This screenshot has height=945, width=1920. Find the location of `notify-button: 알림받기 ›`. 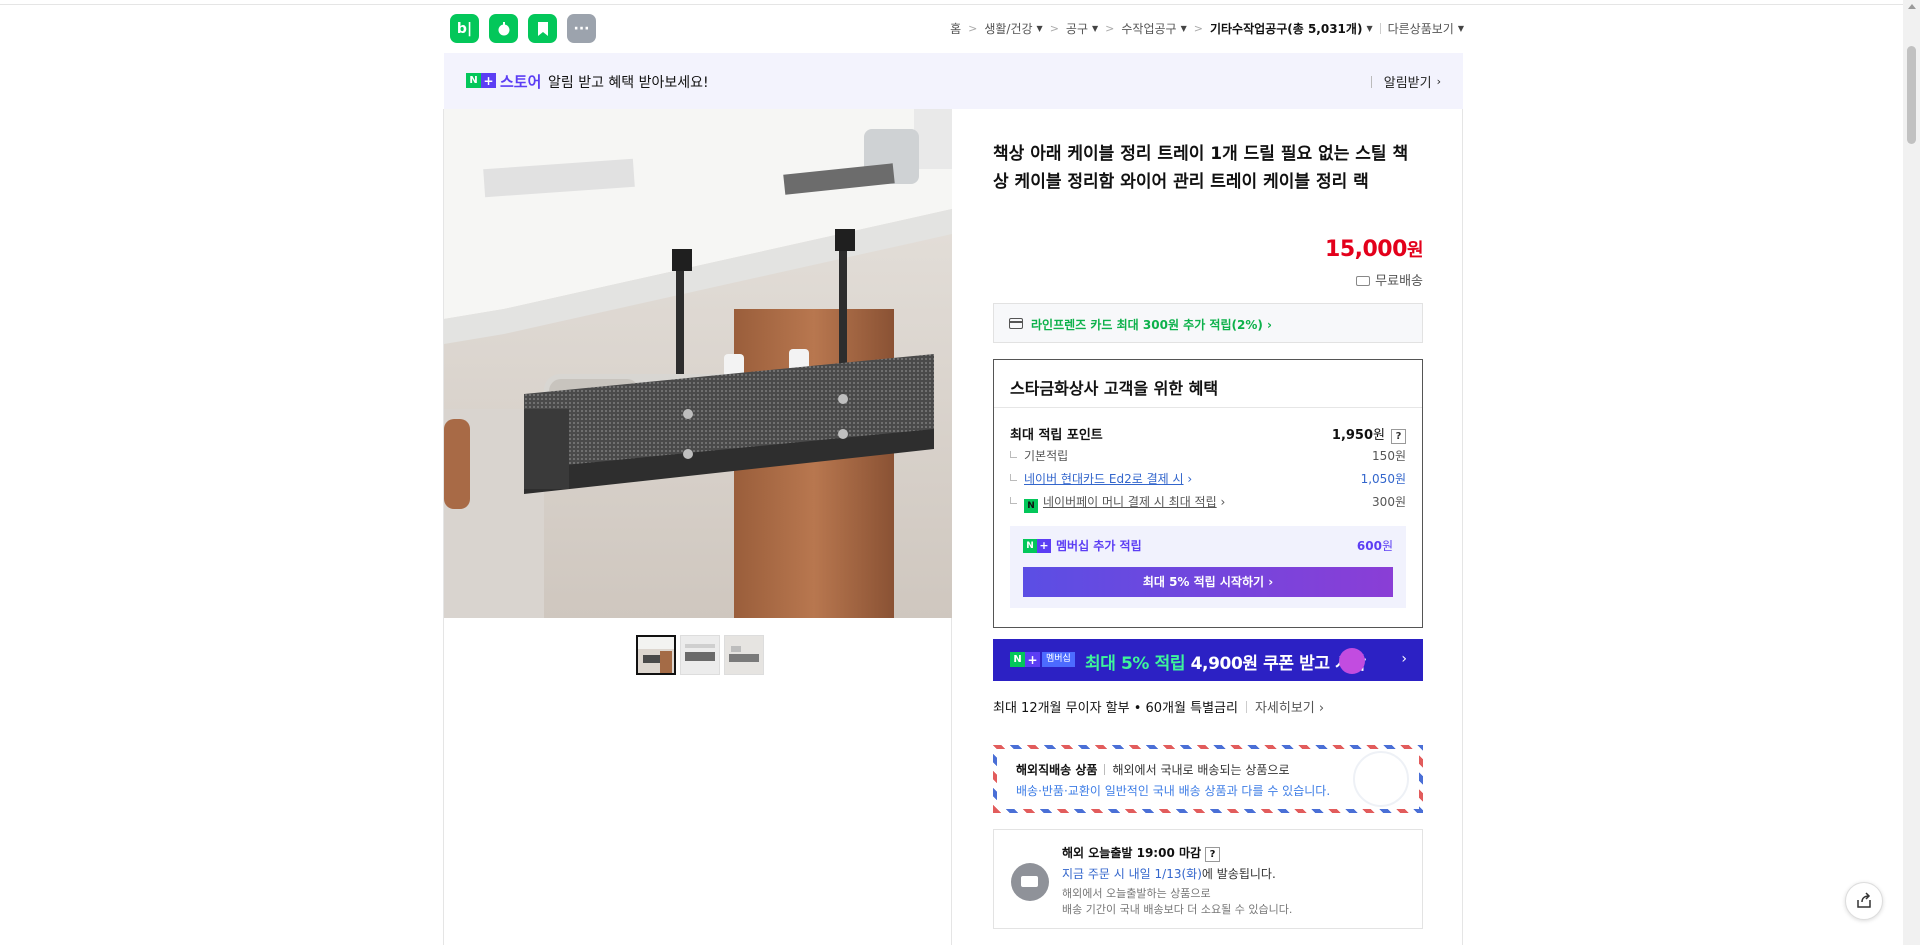

notify-button: 알림받기 › is located at coordinates (1405, 81).